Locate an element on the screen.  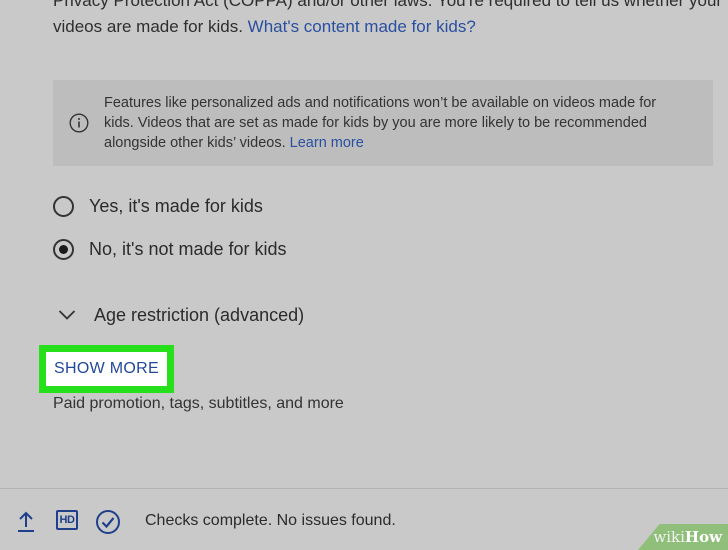
radio-made-for-kids-yes: Yes, it's made for kids is located at coordinates (158, 206).